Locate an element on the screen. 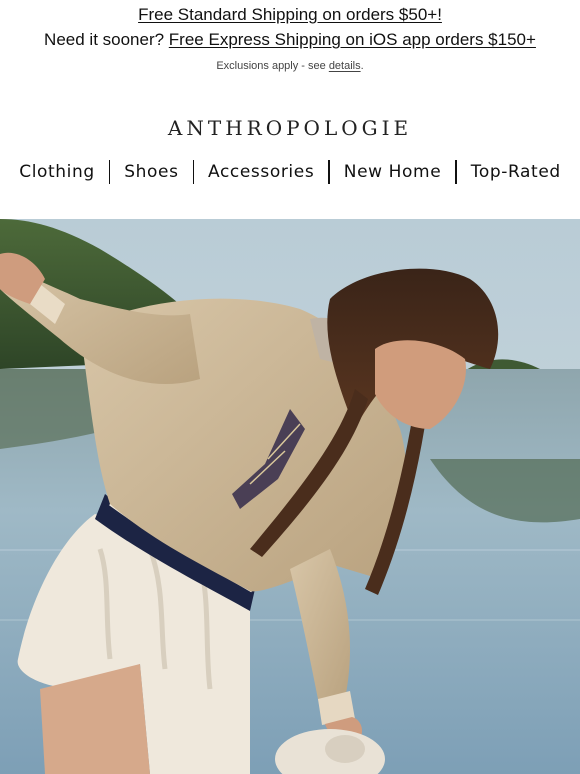 This screenshot has width=580, height=774. nav-item-accessories: Accessories is located at coordinates (261, 172).